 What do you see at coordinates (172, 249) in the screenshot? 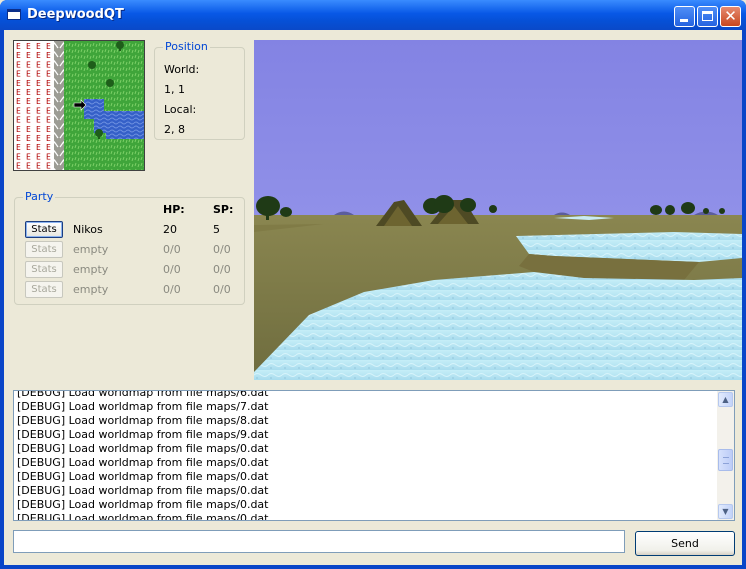
I see `member-hp-2: 0/0` at bounding box center [172, 249].